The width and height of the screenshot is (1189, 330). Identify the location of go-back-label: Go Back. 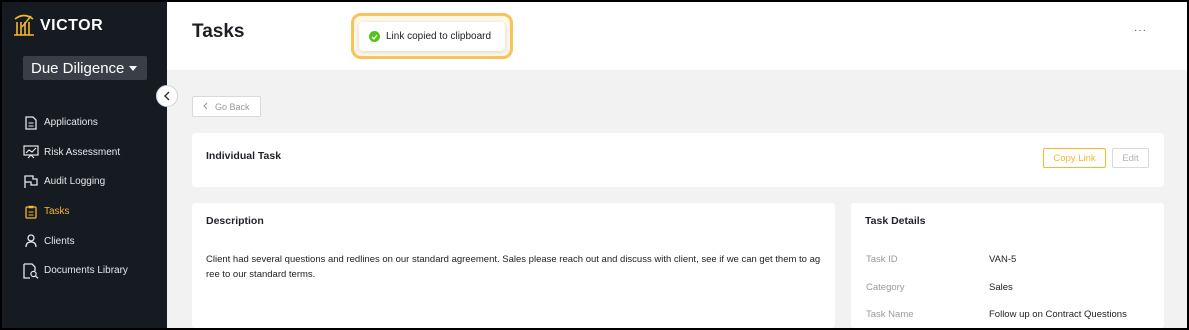
(232, 106).